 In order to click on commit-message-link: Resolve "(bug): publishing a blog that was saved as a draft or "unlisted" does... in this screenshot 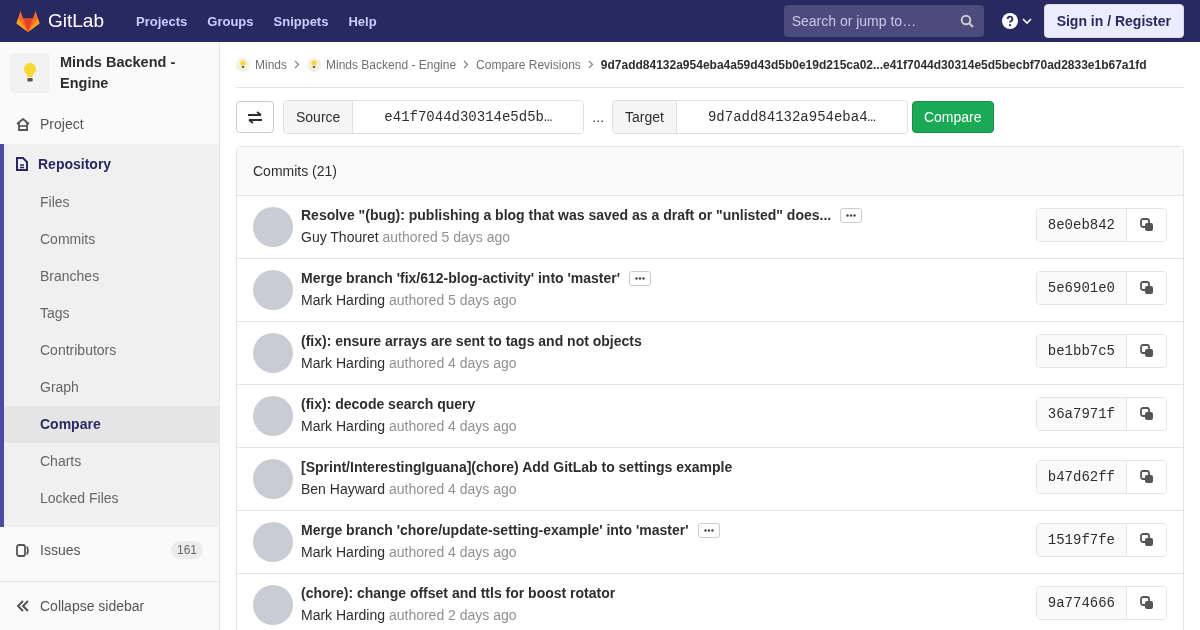, I will do `click(566, 215)`.